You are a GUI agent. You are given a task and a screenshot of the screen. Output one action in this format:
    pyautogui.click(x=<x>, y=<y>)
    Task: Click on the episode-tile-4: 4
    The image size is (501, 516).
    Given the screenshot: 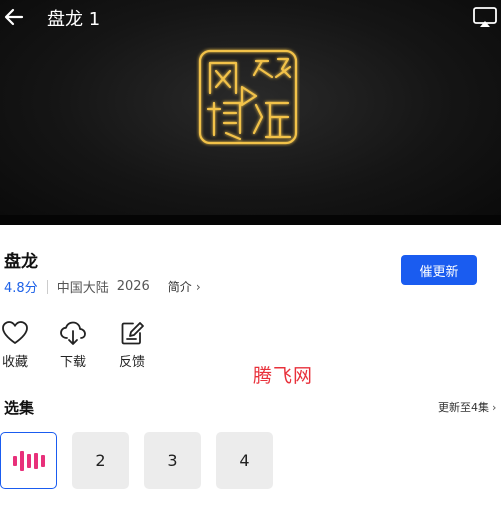 What is the action you would take?
    pyautogui.click(x=244, y=460)
    